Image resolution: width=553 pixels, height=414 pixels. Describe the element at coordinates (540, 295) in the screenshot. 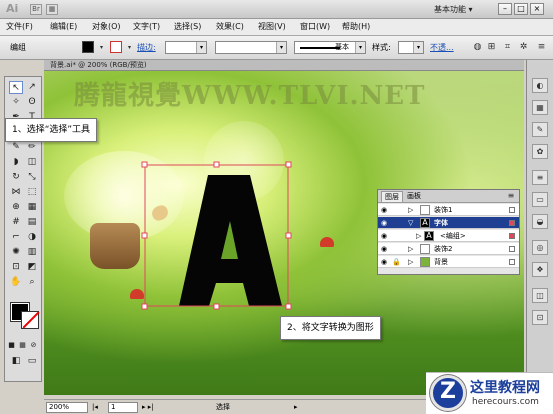

I see `layers-panel-icon: ◫` at that location.